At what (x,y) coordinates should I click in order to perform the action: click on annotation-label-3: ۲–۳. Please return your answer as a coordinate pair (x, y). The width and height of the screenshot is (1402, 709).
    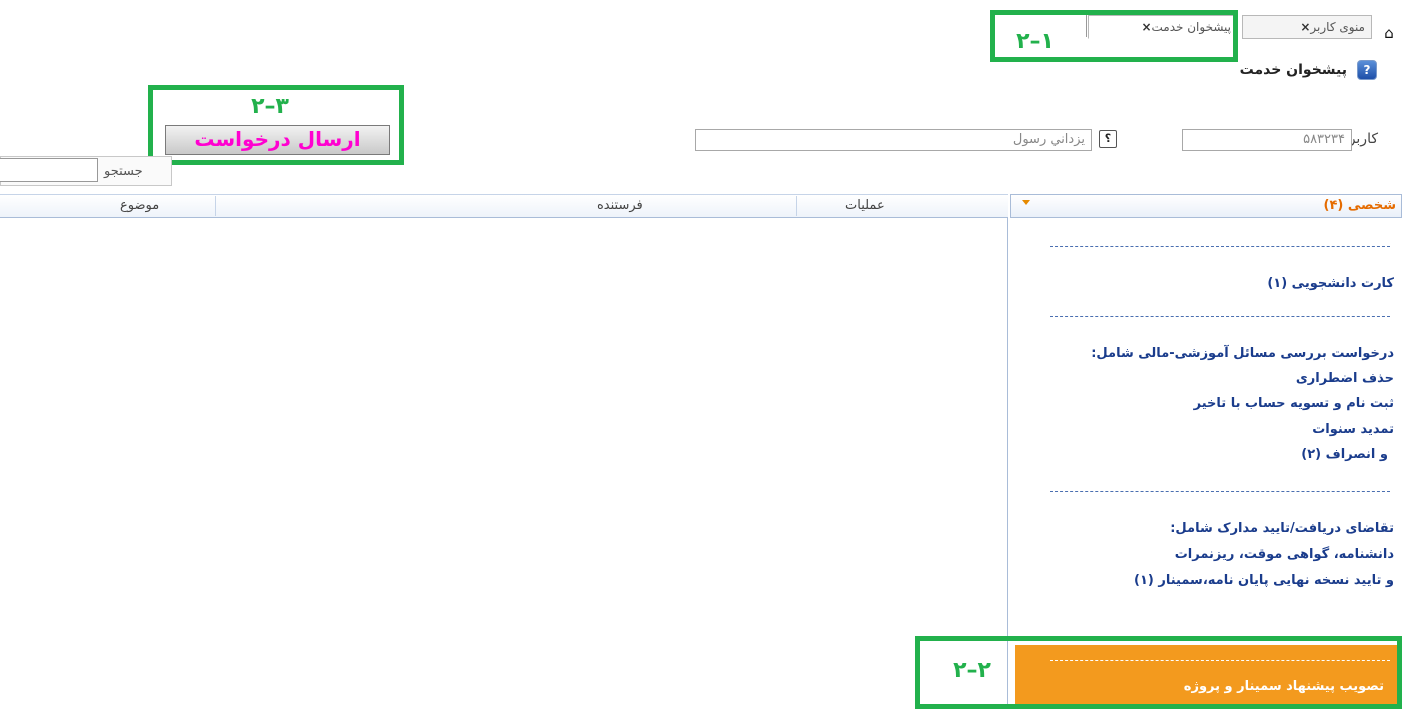
    Looking at the image, I should click on (270, 106).